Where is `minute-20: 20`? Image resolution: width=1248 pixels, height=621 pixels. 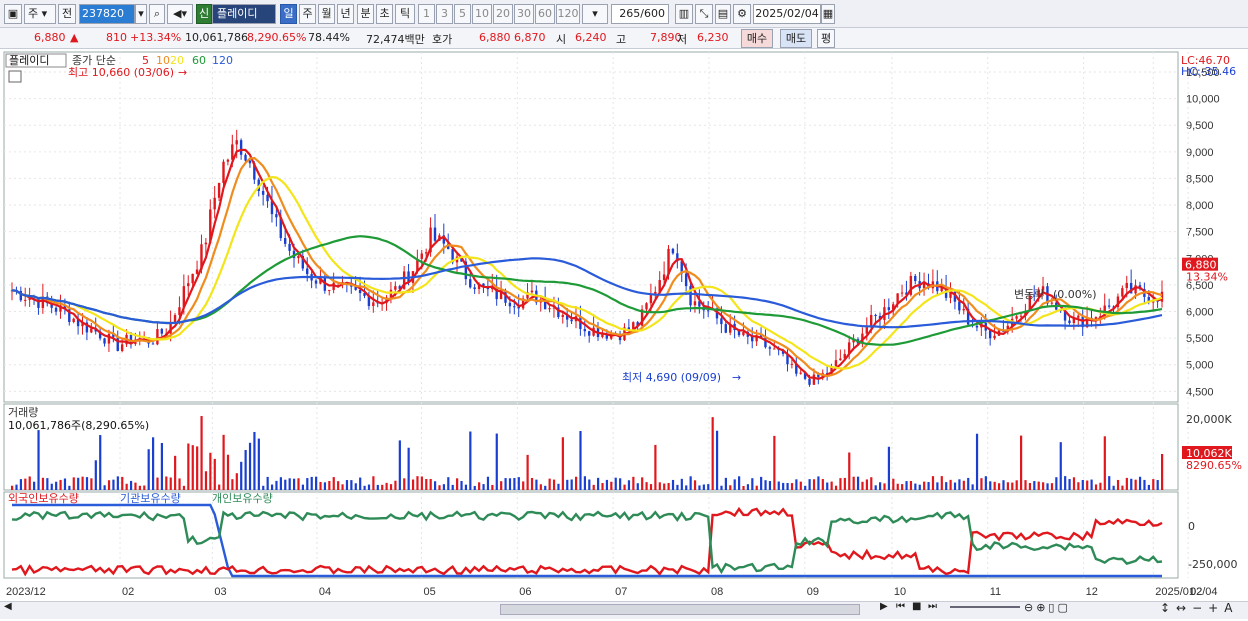
minute-20: 20 is located at coordinates (503, 14).